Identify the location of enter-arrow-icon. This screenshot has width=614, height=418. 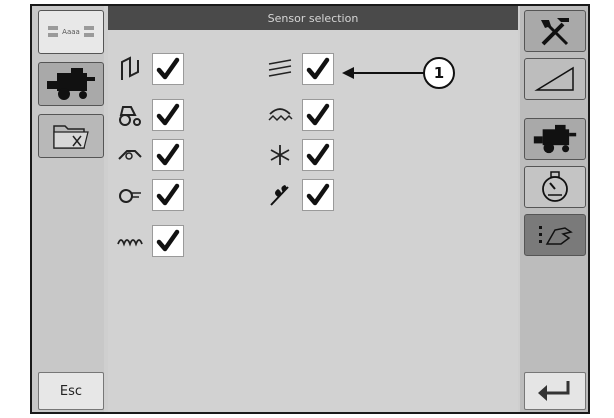
(554, 391).